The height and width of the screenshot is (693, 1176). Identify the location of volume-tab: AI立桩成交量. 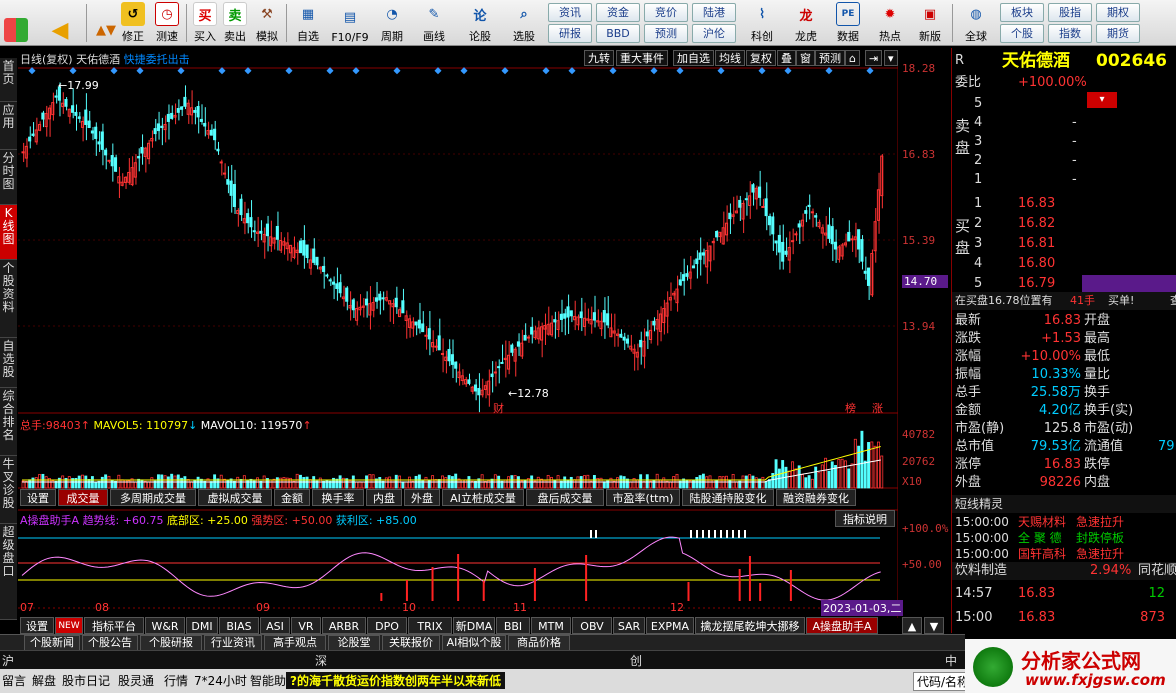
(483, 497).